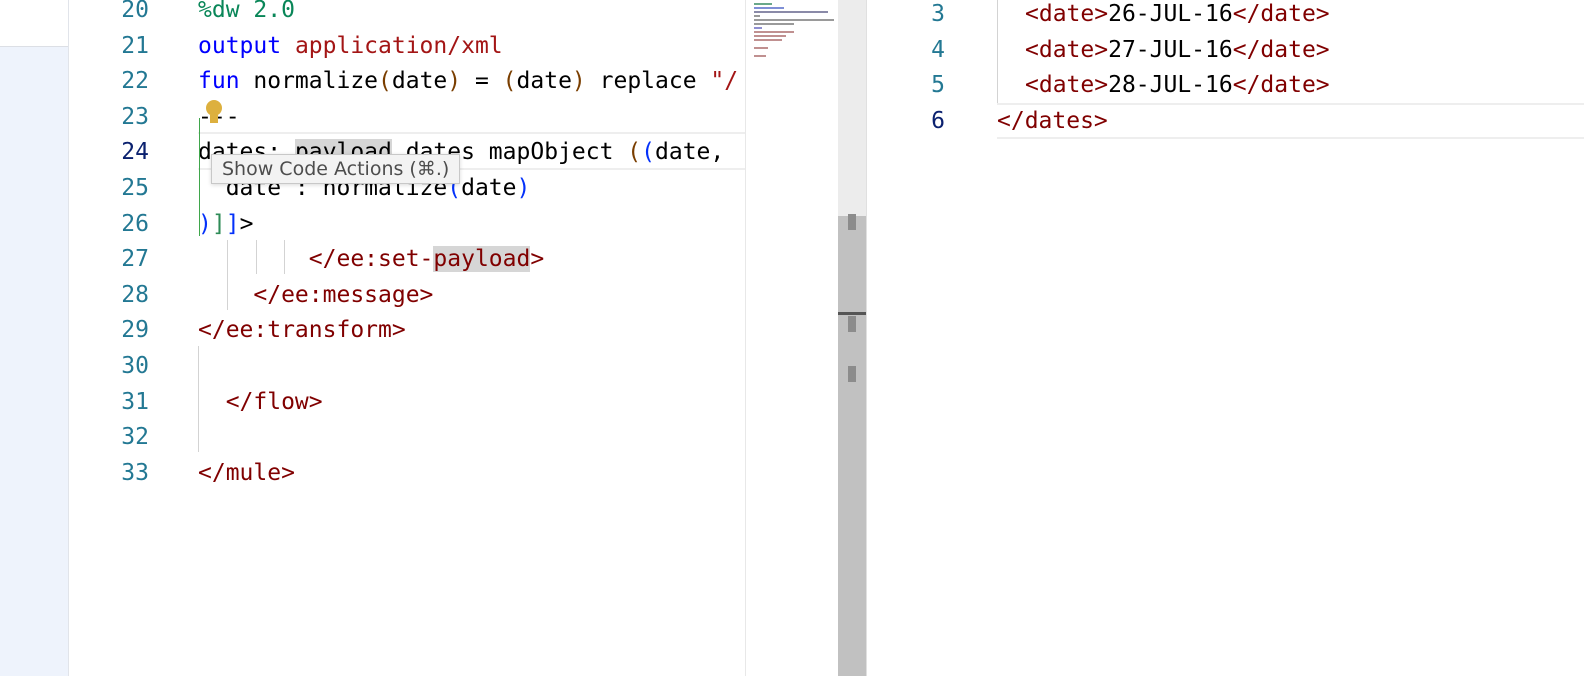  Describe the element at coordinates (246, 45) in the screenshot. I see `code-token: output` at that location.